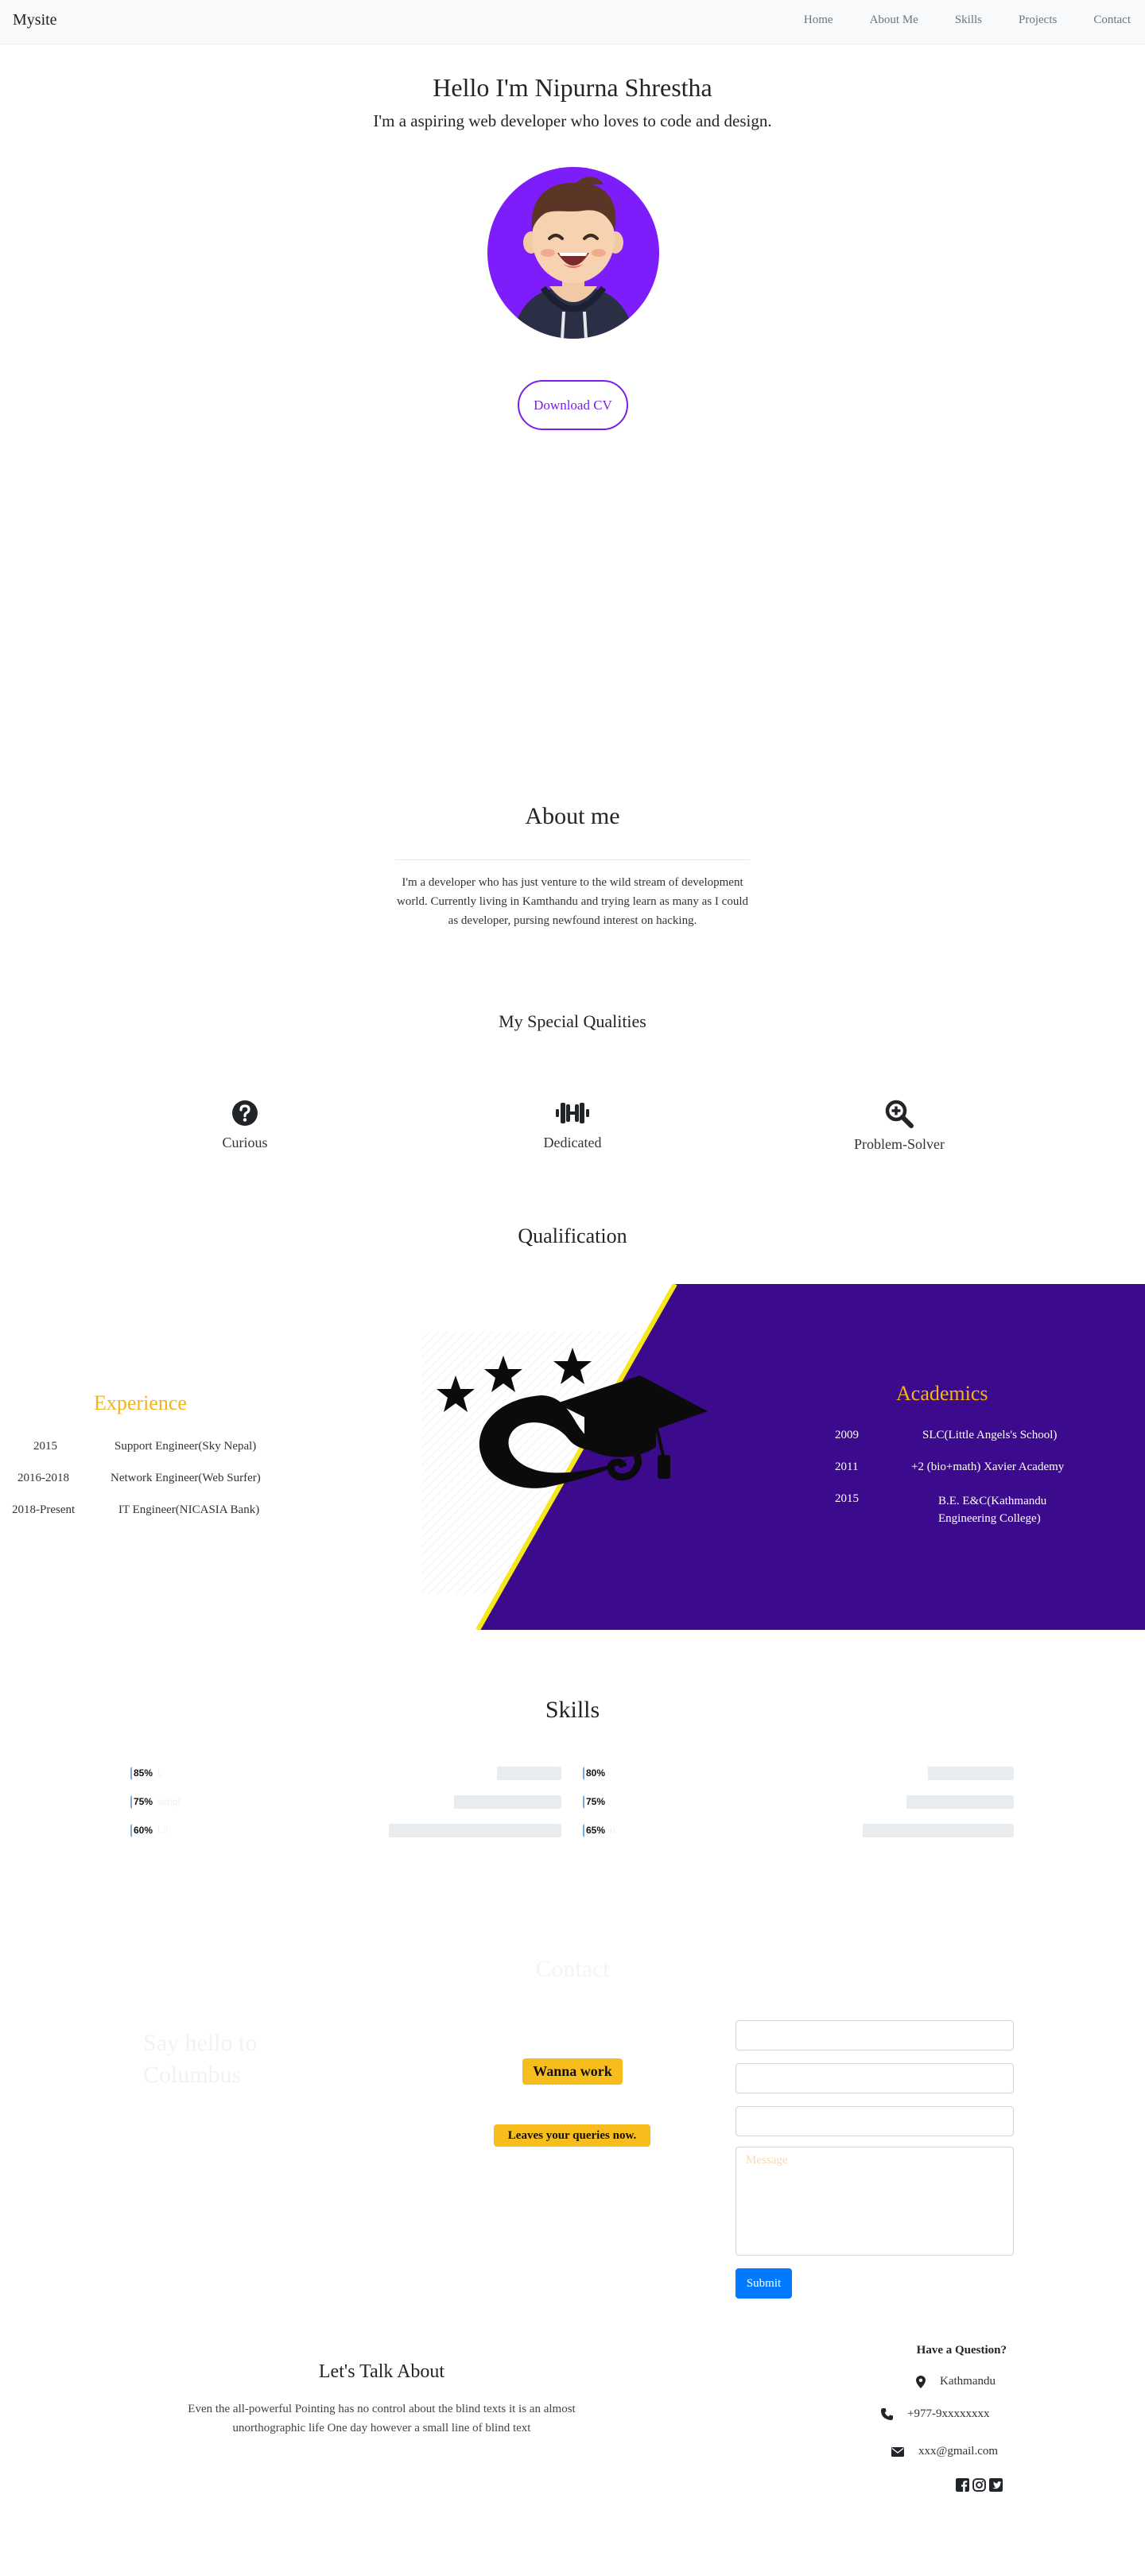 This screenshot has width=1145, height=2576. I want to click on qualification-background, so click(572, 1457).